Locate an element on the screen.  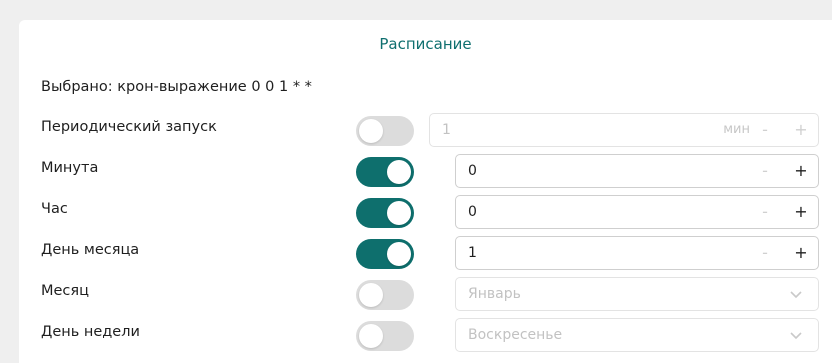
minute-label: Минута is located at coordinates (70, 168).